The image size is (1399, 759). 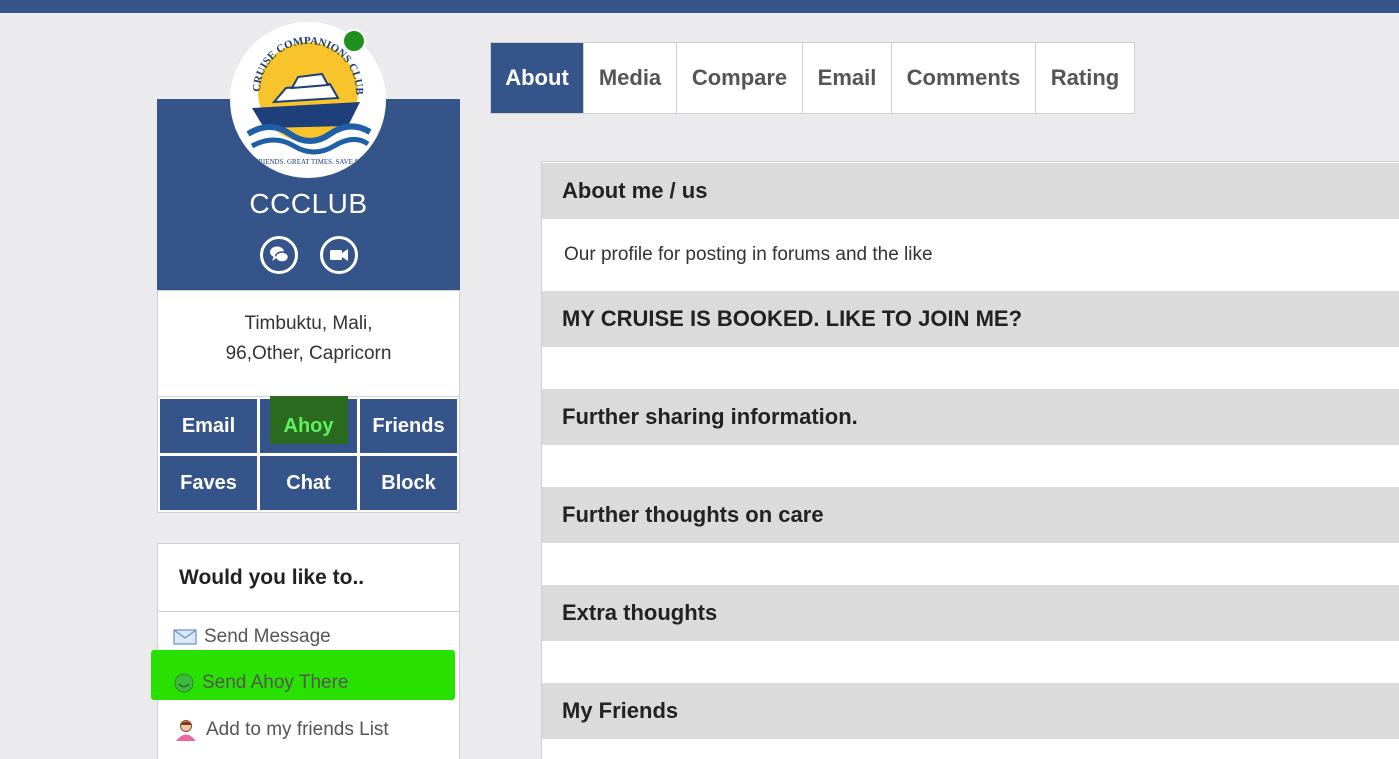 I want to click on profile-action-grid: Email Ahoy Friends Faves Chat Block, so click(x=308, y=454).